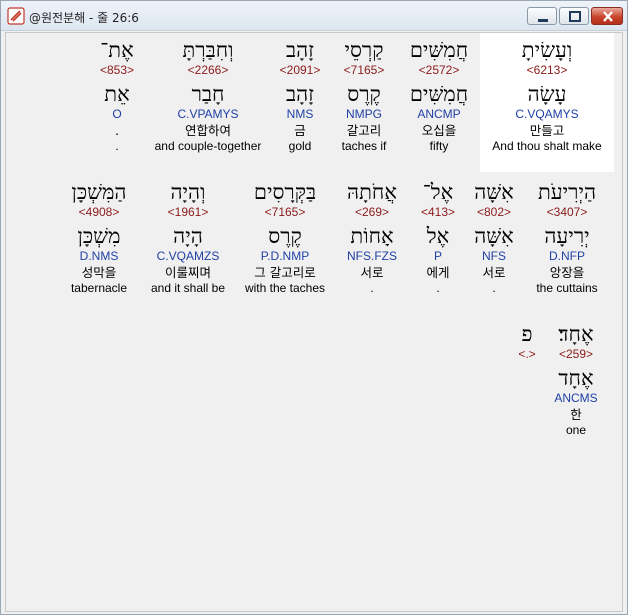 The width and height of the screenshot is (628, 615). Describe the element at coordinates (494, 212) in the screenshot. I see `strong-number: <802>` at that location.